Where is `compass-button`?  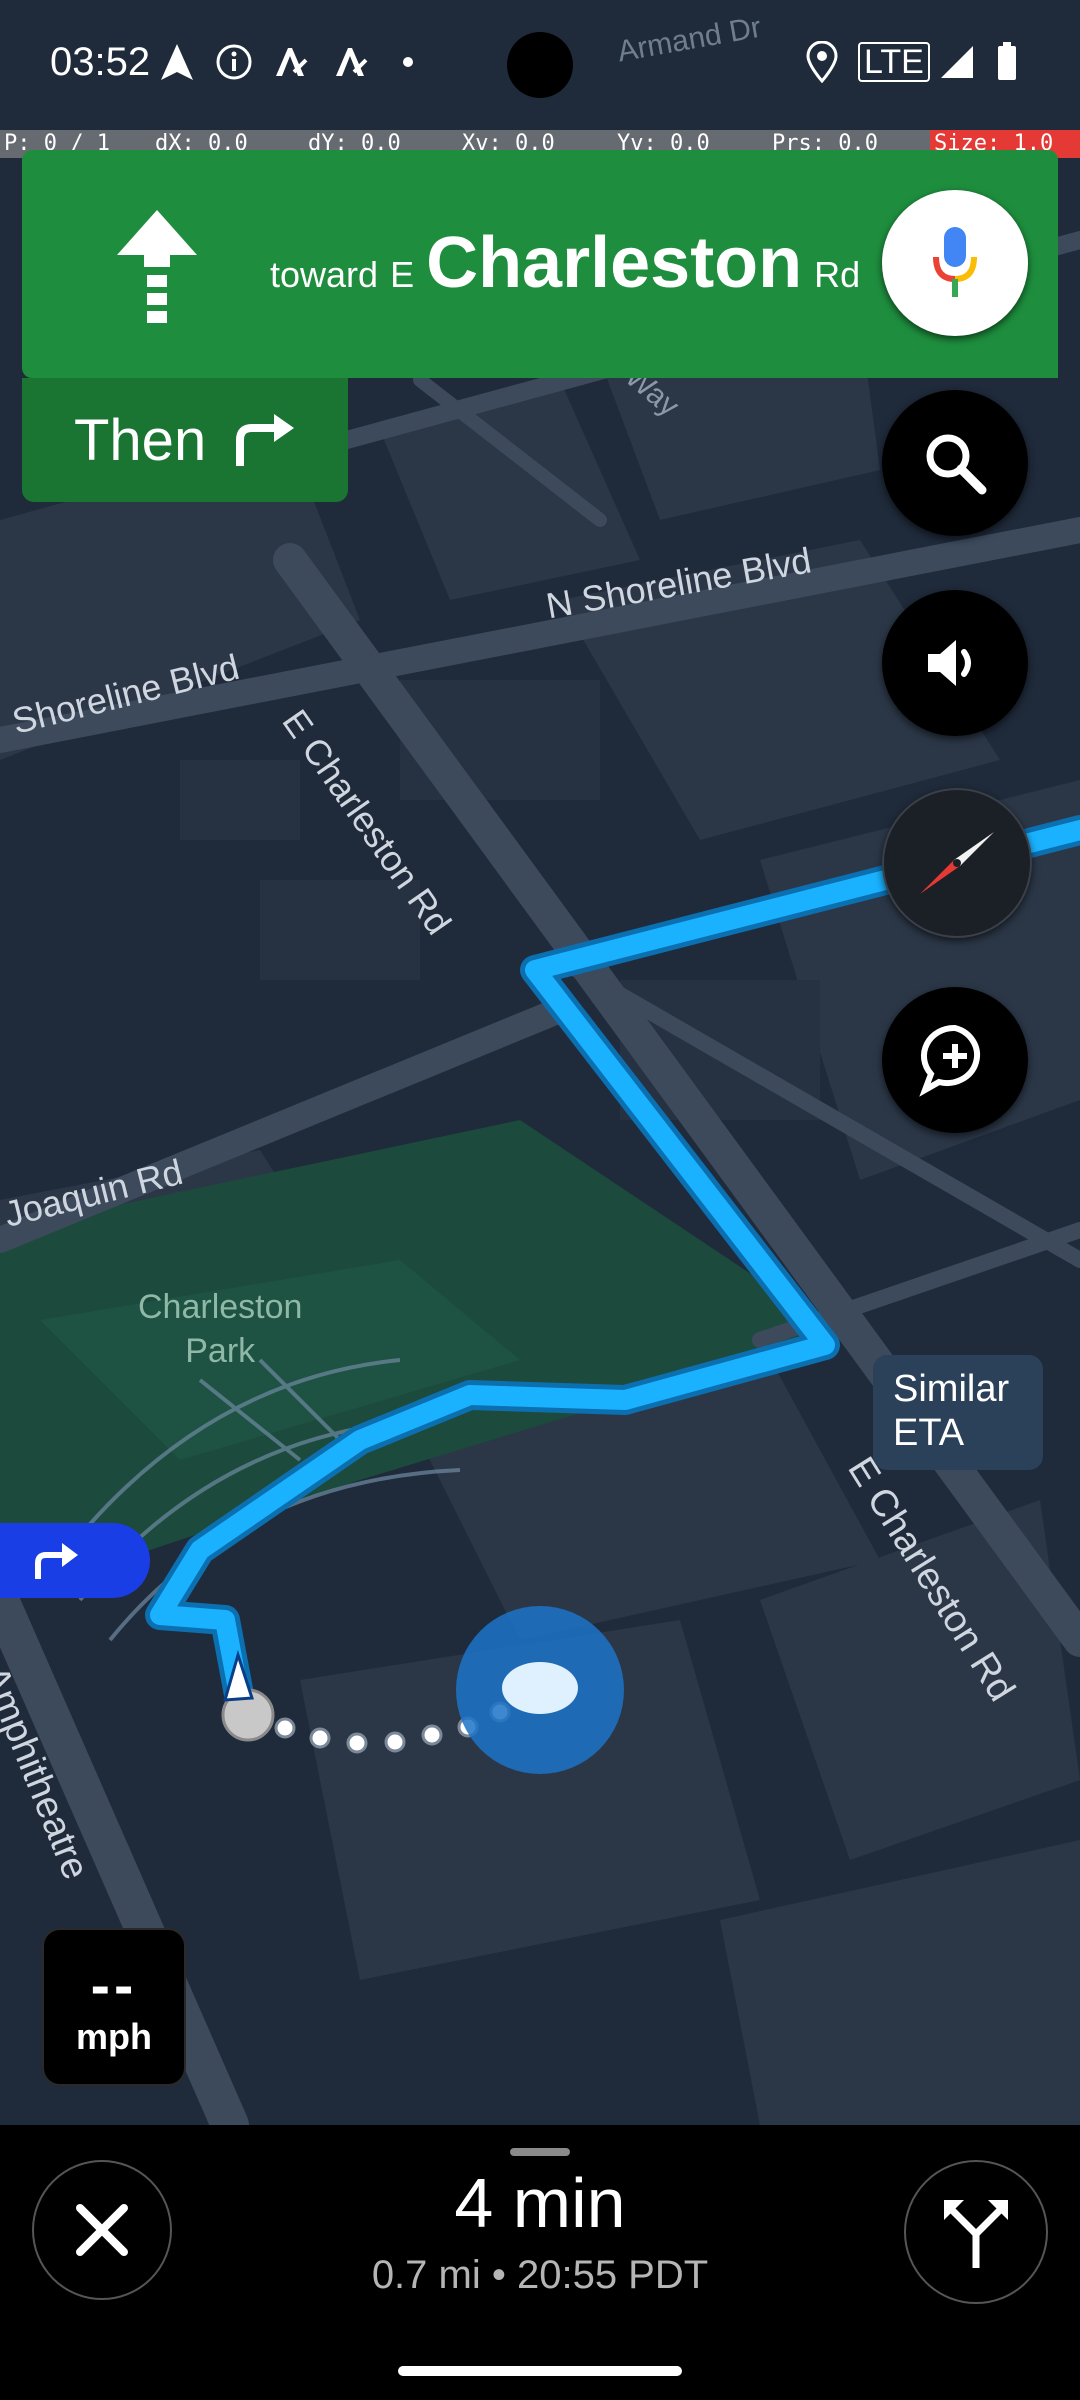 compass-button is located at coordinates (957, 863).